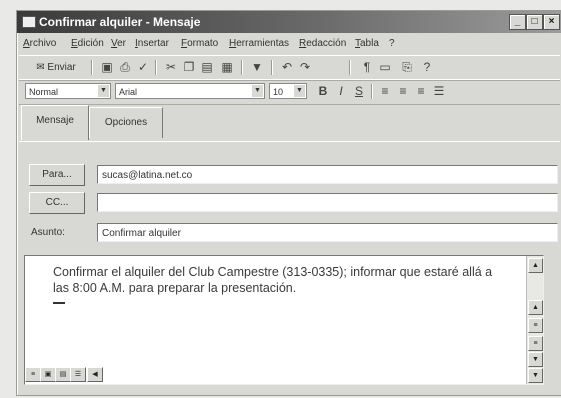 This screenshot has width=561, height=398. Describe the element at coordinates (287, 67) in the screenshot. I see `undo-icon: ↶` at that location.